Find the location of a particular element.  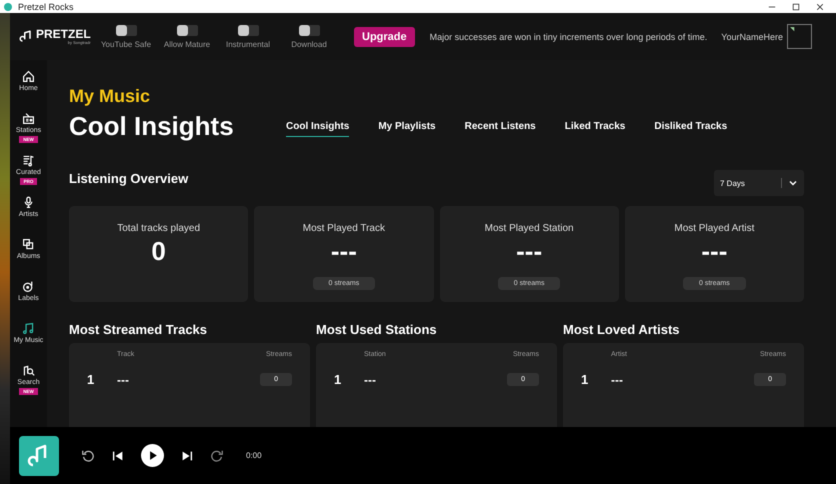

toggle-label: Download is located at coordinates (309, 44).